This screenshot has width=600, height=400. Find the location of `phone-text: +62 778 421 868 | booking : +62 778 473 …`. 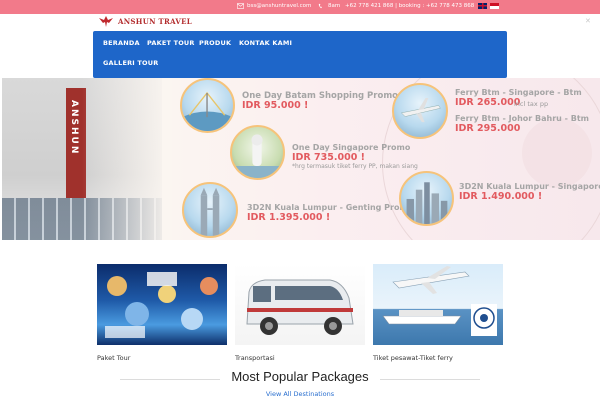

phone-text: +62 778 421 868 | booking : +62 778 473 … is located at coordinates (410, 6).